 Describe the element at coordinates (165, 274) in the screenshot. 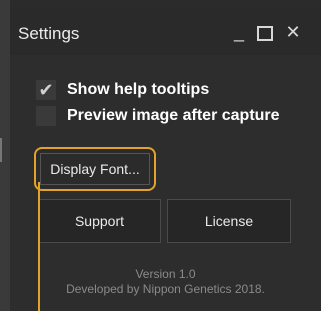

I see `version-text: Version 1.0` at that location.